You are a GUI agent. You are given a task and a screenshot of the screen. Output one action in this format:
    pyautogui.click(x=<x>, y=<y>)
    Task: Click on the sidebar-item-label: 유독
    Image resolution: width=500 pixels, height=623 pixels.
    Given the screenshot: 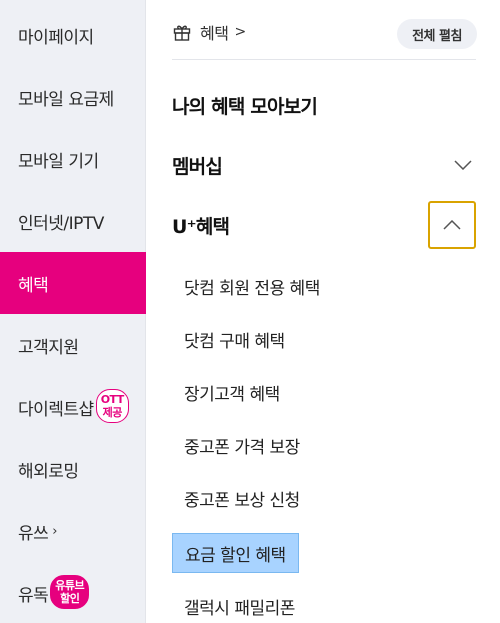 What is the action you would take?
    pyautogui.click(x=33, y=595)
    